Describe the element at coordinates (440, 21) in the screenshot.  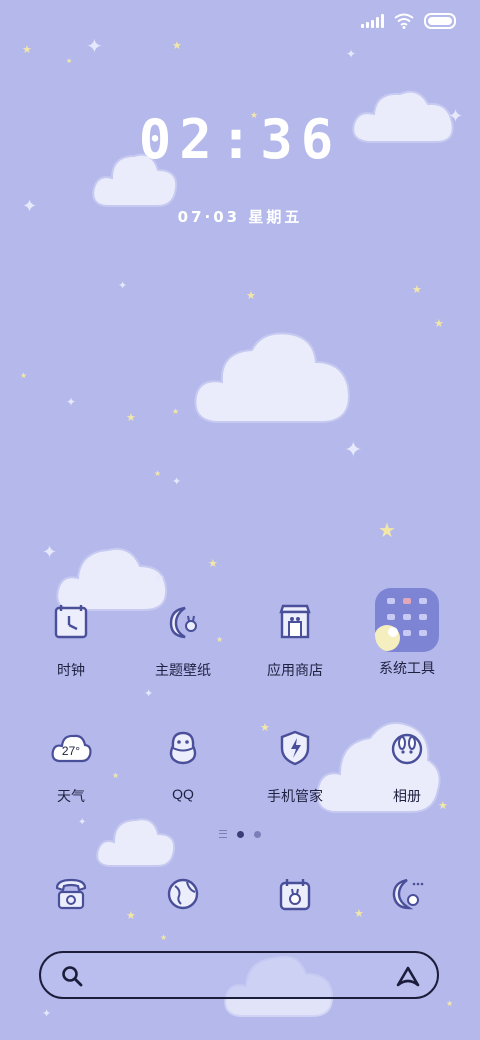
I see `battery-icon` at that location.